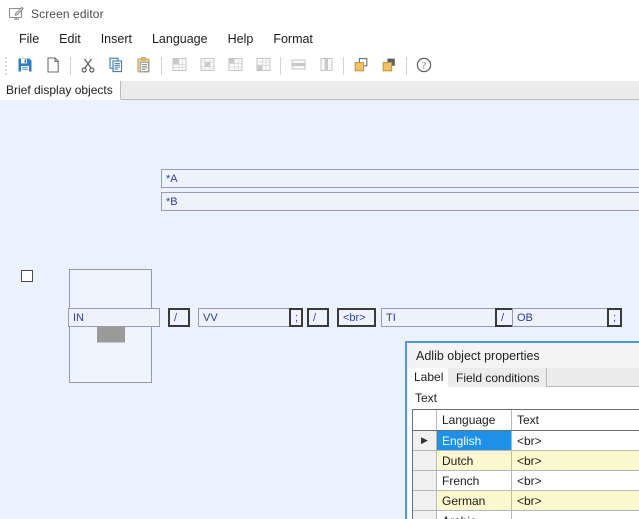 This screenshot has height=519, width=639. What do you see at coordinates (293, 39) in the screenshot?
I see `menu-format: Format` at bounding box center [293, 39].